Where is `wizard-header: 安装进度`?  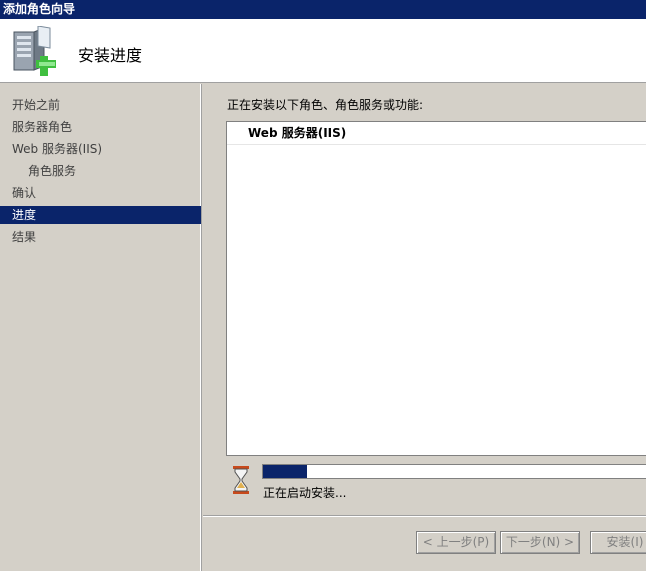
wizard-header: 安装进度 is located at coordinates (323, 51).